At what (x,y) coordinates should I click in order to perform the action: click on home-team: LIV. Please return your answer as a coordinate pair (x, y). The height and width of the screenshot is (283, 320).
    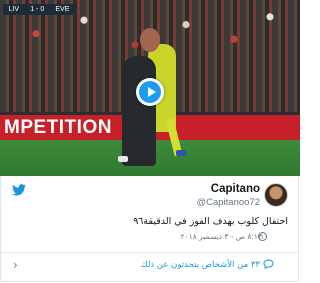
    Looking at the image, I should click on (14, 9).